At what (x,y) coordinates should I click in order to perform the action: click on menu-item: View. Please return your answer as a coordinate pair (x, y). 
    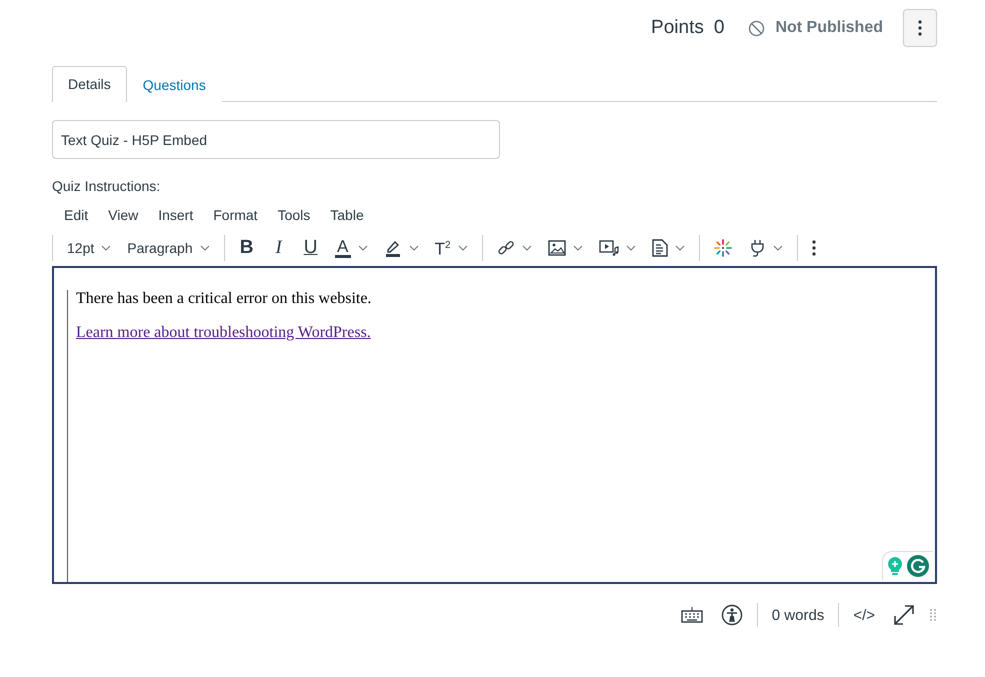
    Looking at the image, I should click on (121, 215).